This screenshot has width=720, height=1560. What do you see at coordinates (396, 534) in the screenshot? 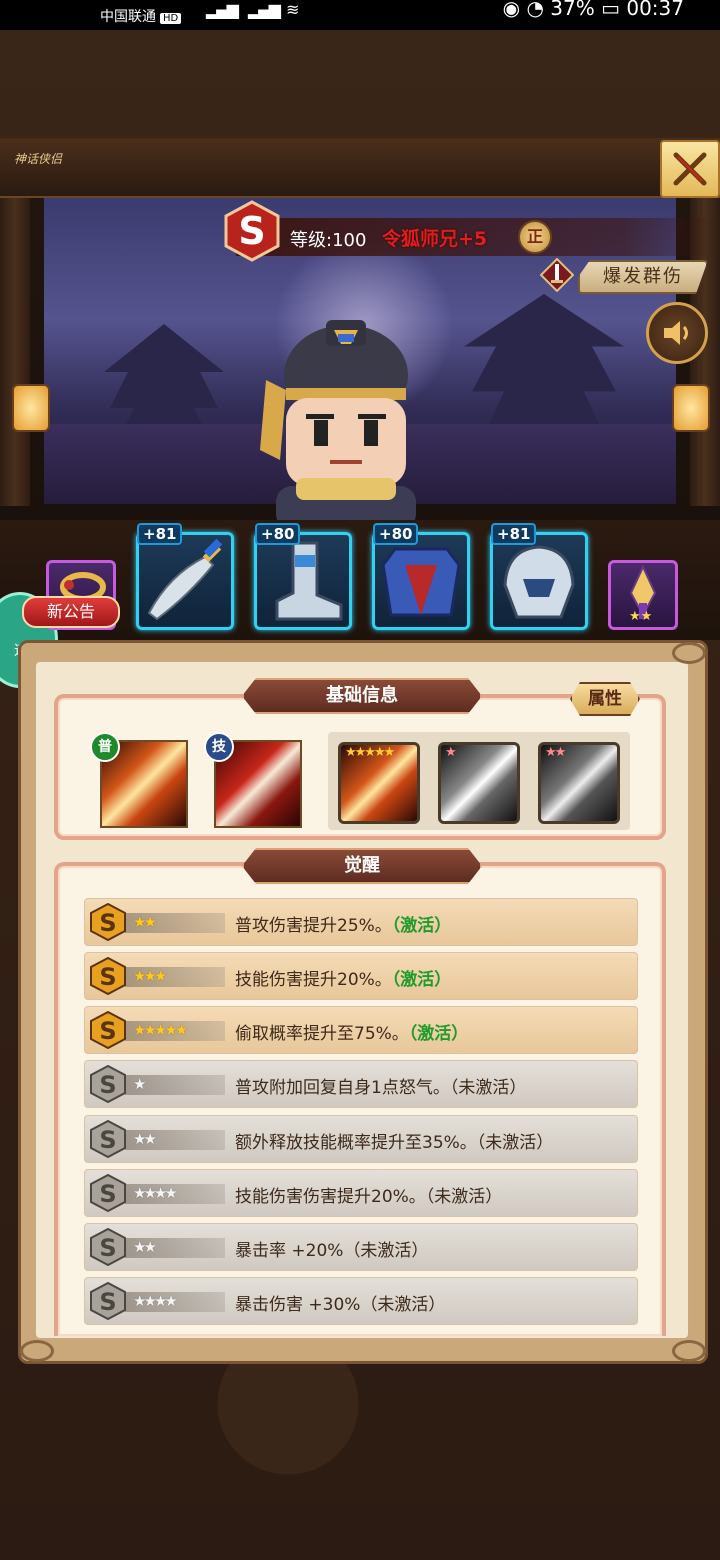
I see `equip-plus-armor: +80` at bounding box center [396, 534].